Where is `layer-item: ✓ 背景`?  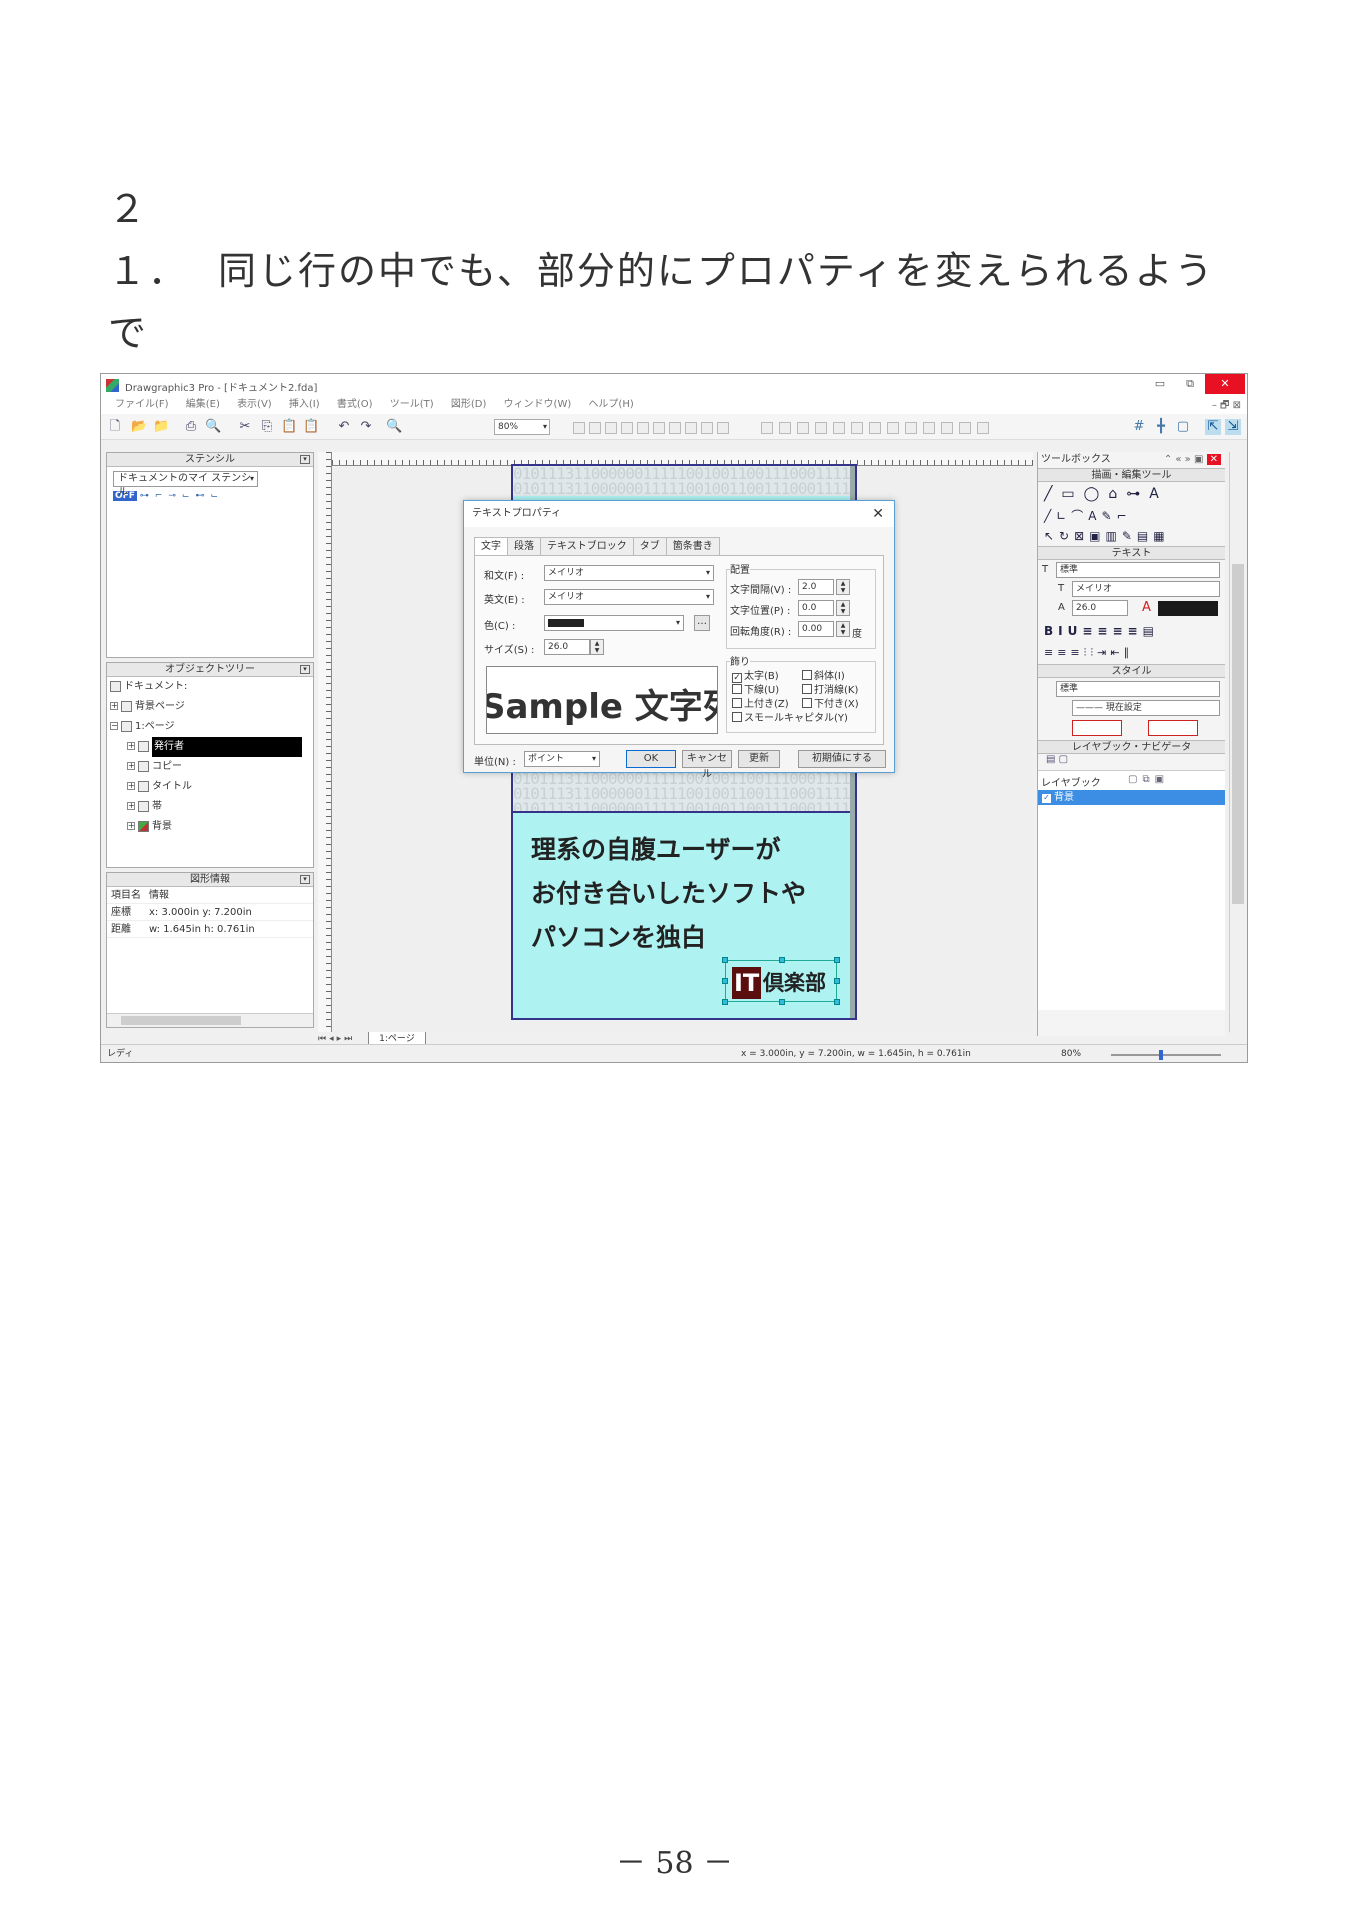
layer-item: ✓ 背景 is located at coordinates (1131, 797).